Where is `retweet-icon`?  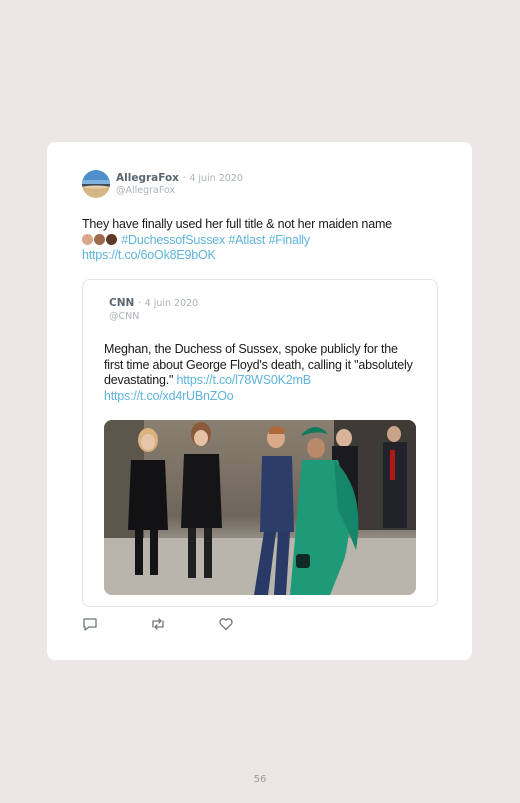
retweet-icon is located at coordinates (158, 624).